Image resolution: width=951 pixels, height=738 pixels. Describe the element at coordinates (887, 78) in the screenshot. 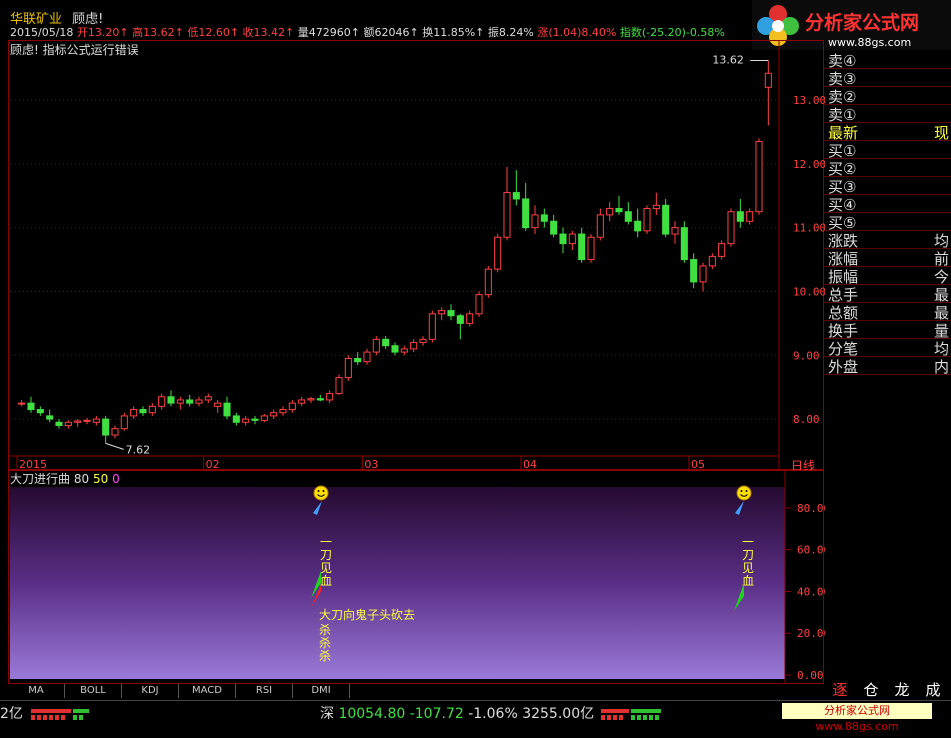

I see `quote-row: 卖③` at that location.